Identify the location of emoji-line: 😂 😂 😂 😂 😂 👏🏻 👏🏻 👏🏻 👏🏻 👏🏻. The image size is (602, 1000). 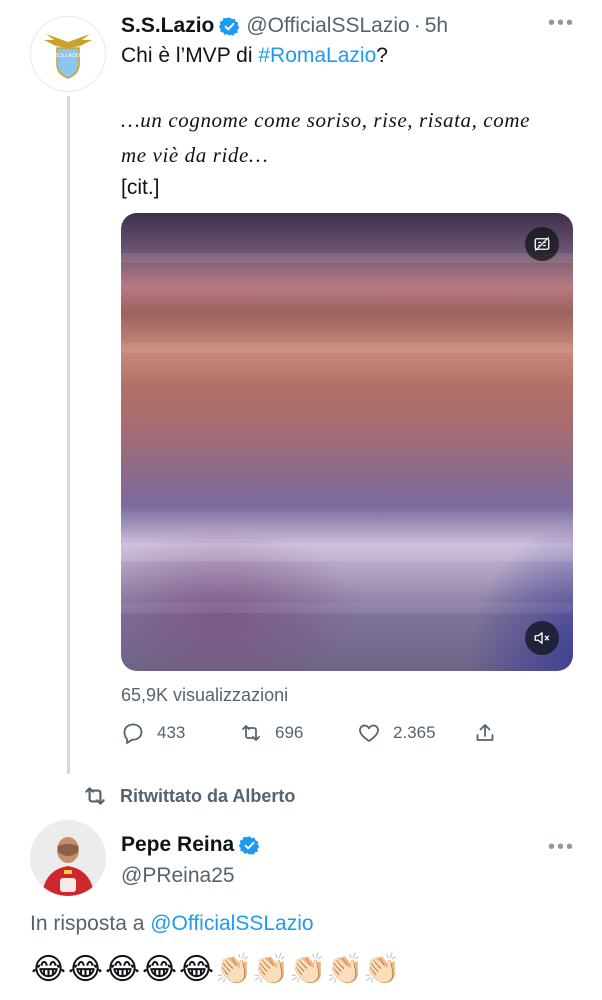
(215, 970).